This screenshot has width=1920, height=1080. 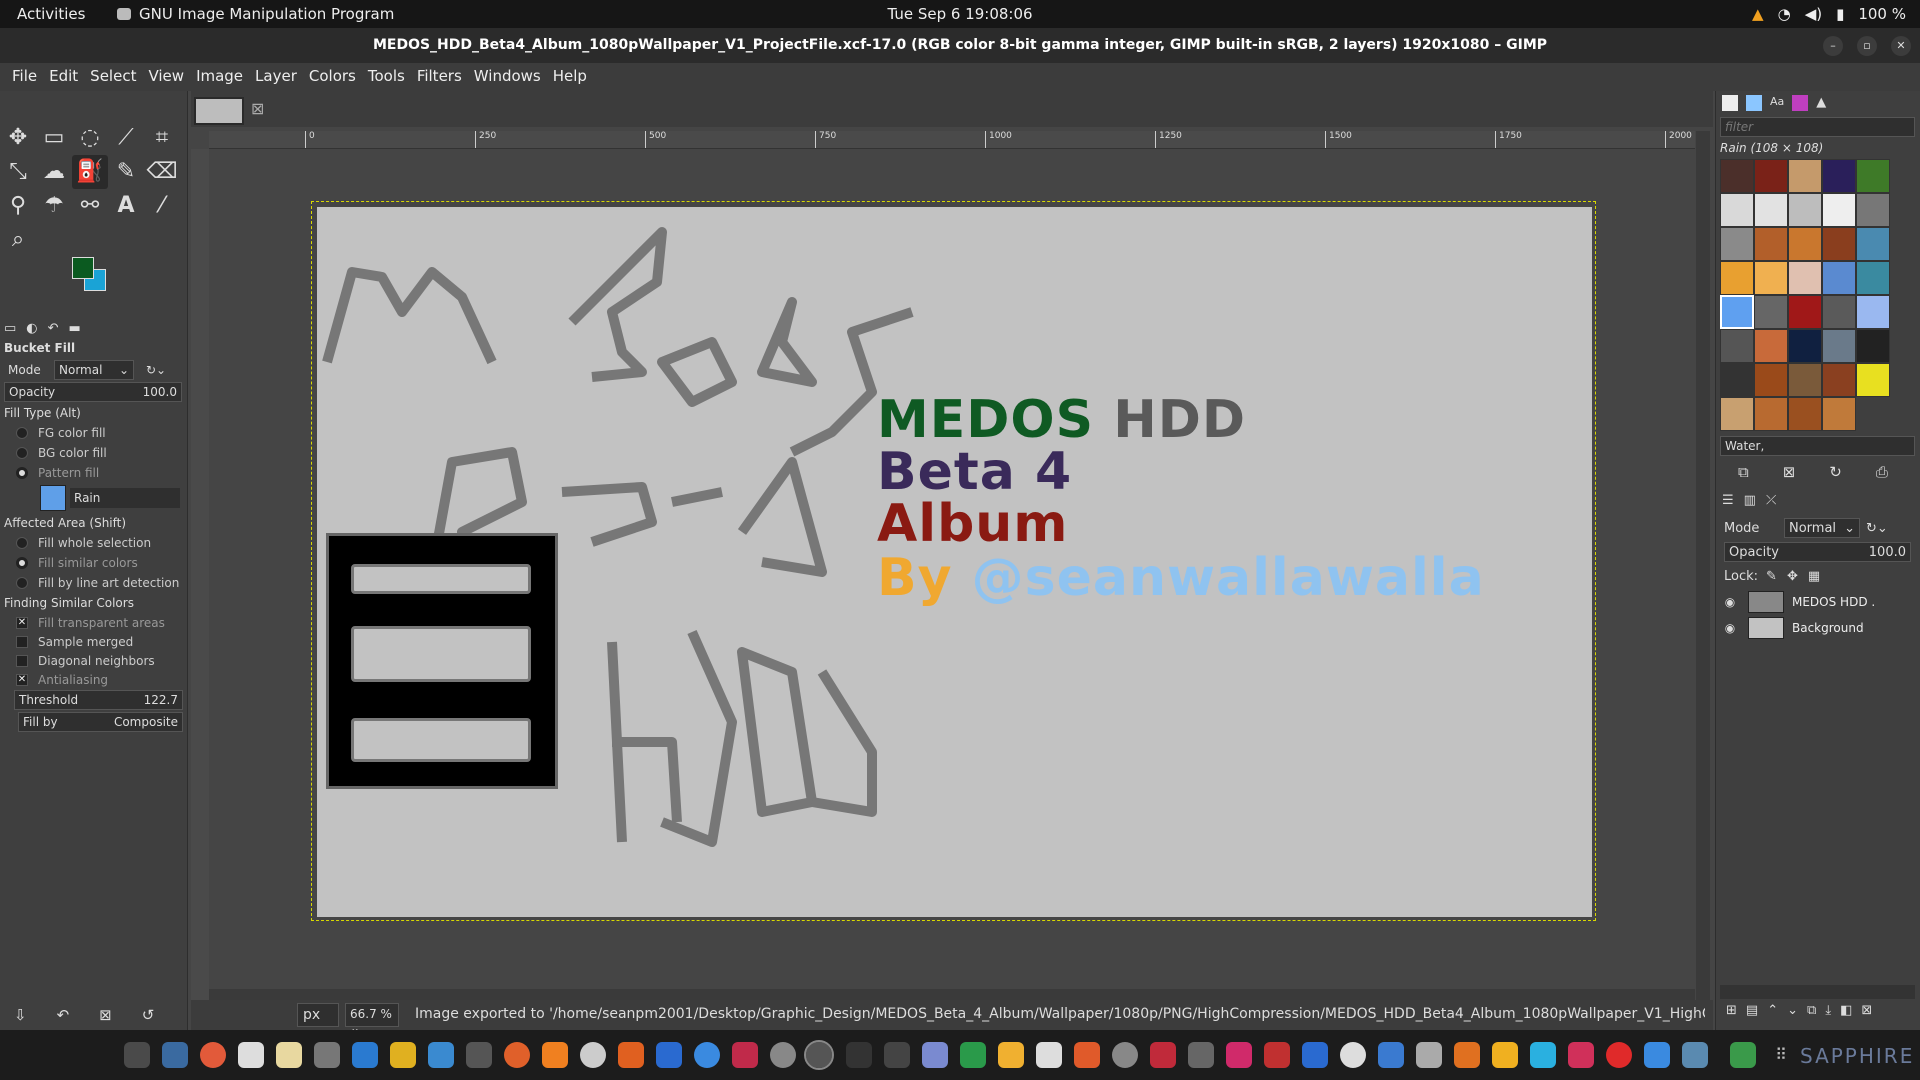 What do you see at coordinates (952, 140) in the screenshot?
I see `horizontal-ruler: 0 250 500 750 1000 1250 1500 1750 2000` at bounding box center [952, 140].